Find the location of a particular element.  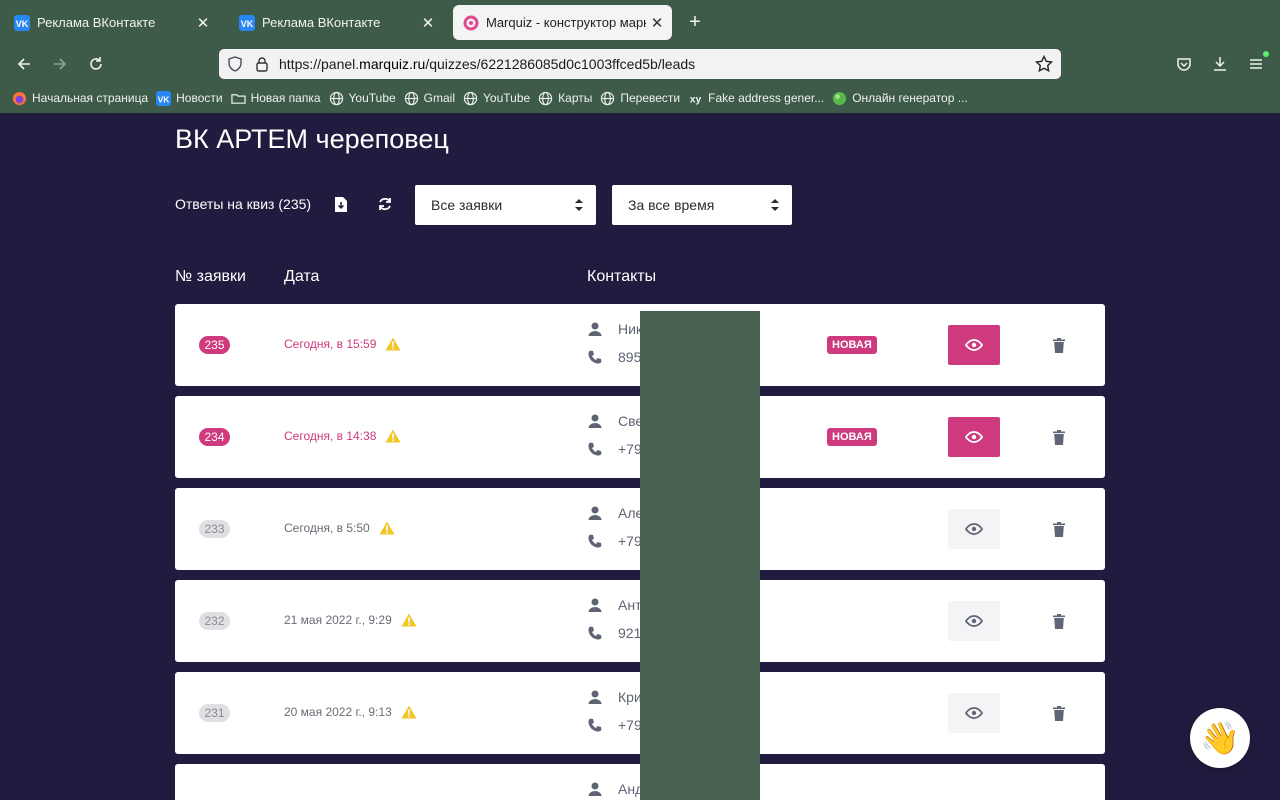

contact-name: Ант is located at coordinates (614, 605).